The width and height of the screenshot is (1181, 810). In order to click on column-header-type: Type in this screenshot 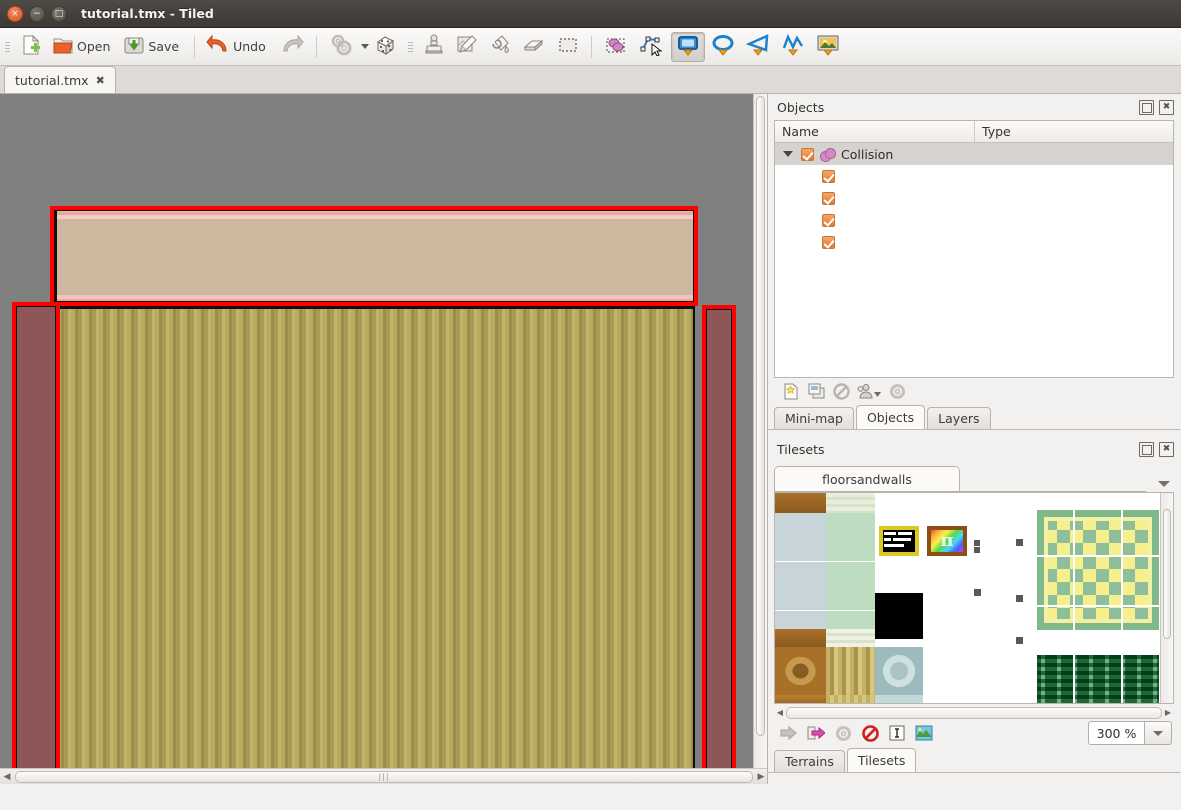, I will do `click(1074, 131)`.